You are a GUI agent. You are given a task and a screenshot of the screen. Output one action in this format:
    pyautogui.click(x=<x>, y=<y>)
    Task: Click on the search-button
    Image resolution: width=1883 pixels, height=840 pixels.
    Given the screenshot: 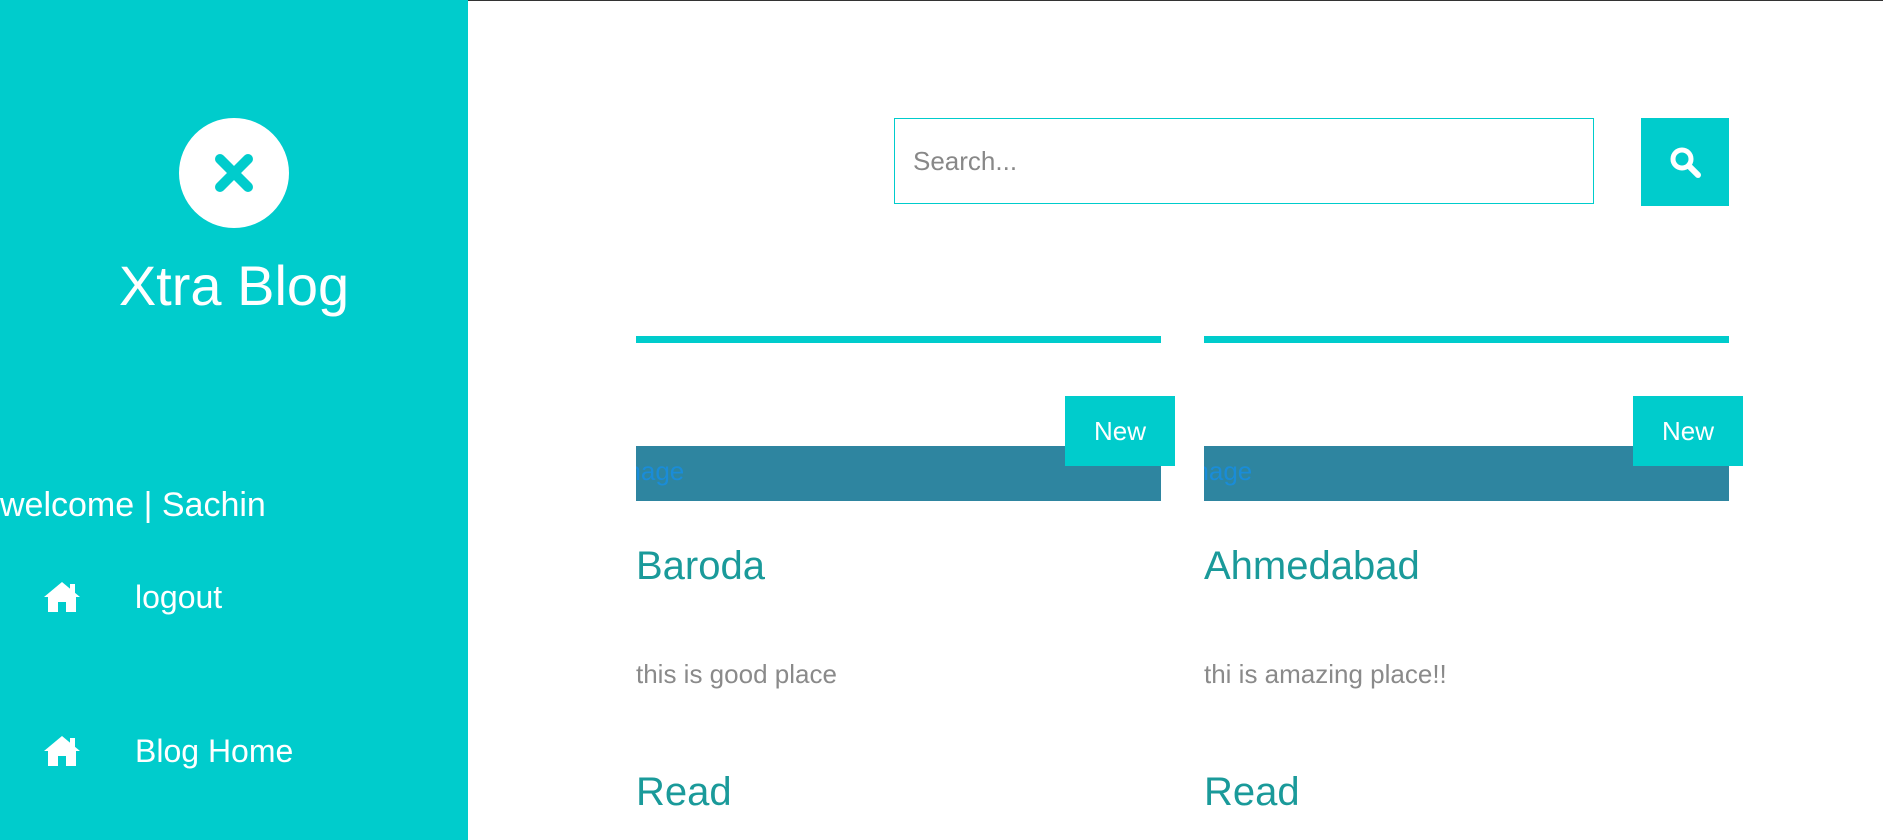 What is the action you would take?
    pyautogui.click(x=1685, y=162)
    